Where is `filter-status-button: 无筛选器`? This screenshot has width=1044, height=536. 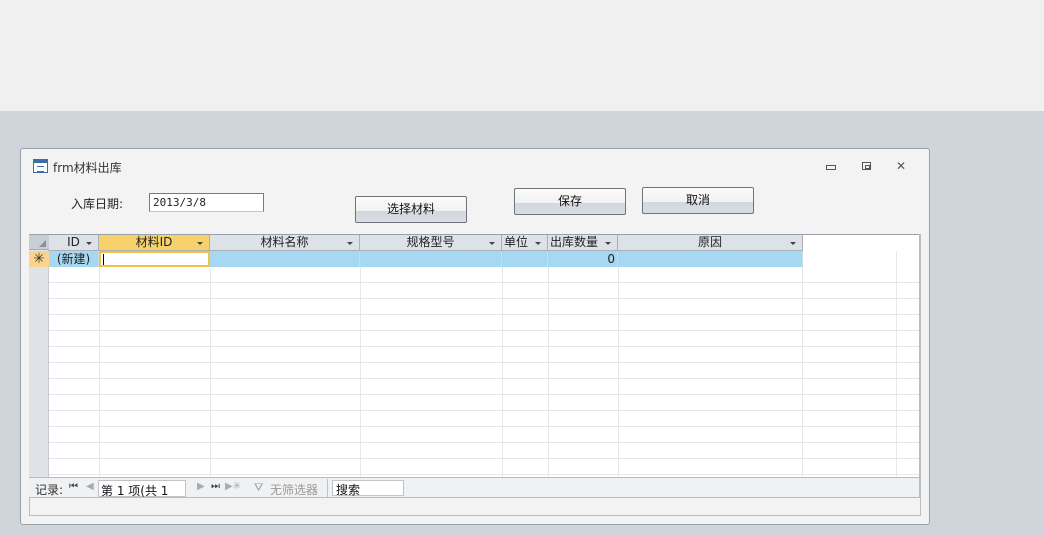 filter-status-button: 无筛选器 is located at coordinates (294, 489).